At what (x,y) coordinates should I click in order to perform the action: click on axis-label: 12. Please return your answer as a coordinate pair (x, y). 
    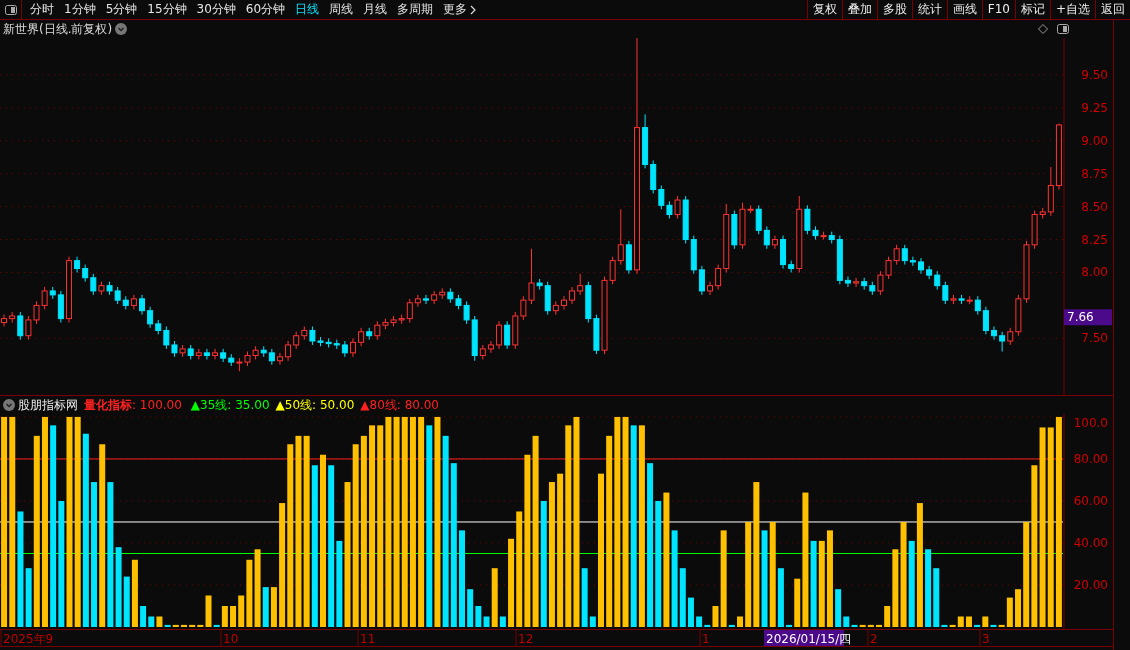
    Looking at the image, I should click on (526, 639).